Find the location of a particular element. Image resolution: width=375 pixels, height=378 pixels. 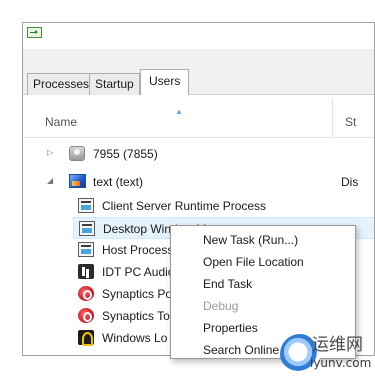

watermark: 运维网 iyunv.com is located at coordinates (327, 352).